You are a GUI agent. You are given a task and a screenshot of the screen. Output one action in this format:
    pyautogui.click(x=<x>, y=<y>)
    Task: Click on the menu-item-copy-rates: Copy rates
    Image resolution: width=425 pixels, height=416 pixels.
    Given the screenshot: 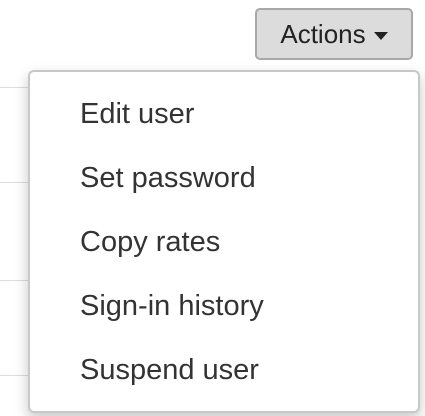 What is the action you would take?
    pyautogui.click(x=224, y=242)
    